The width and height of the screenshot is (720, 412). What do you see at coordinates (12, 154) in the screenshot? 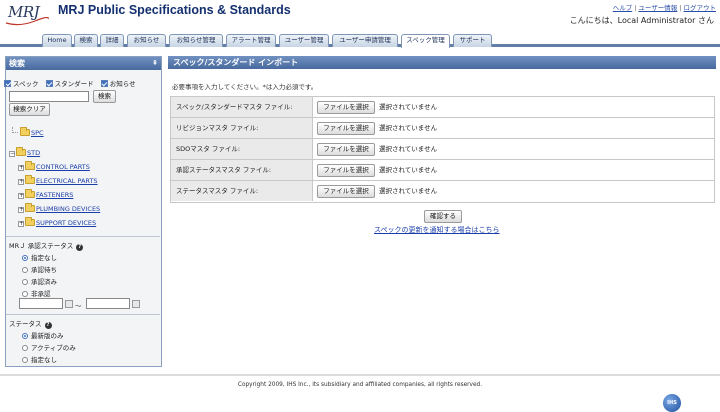
I see `collapse-minus-icon: −` at bounding box center [12, 154].